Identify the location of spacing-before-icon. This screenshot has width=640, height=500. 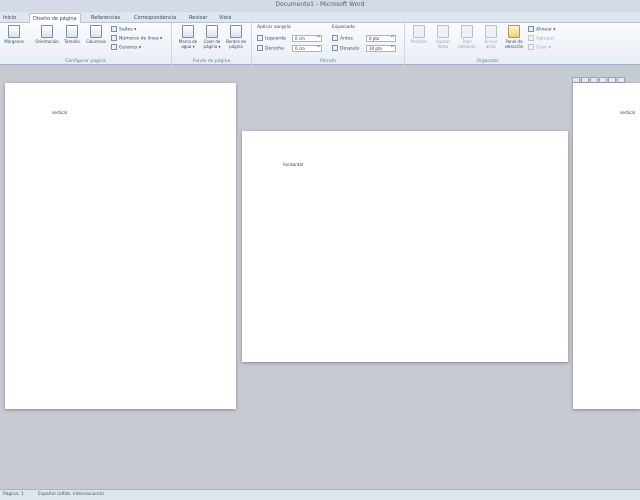
(335, 38).